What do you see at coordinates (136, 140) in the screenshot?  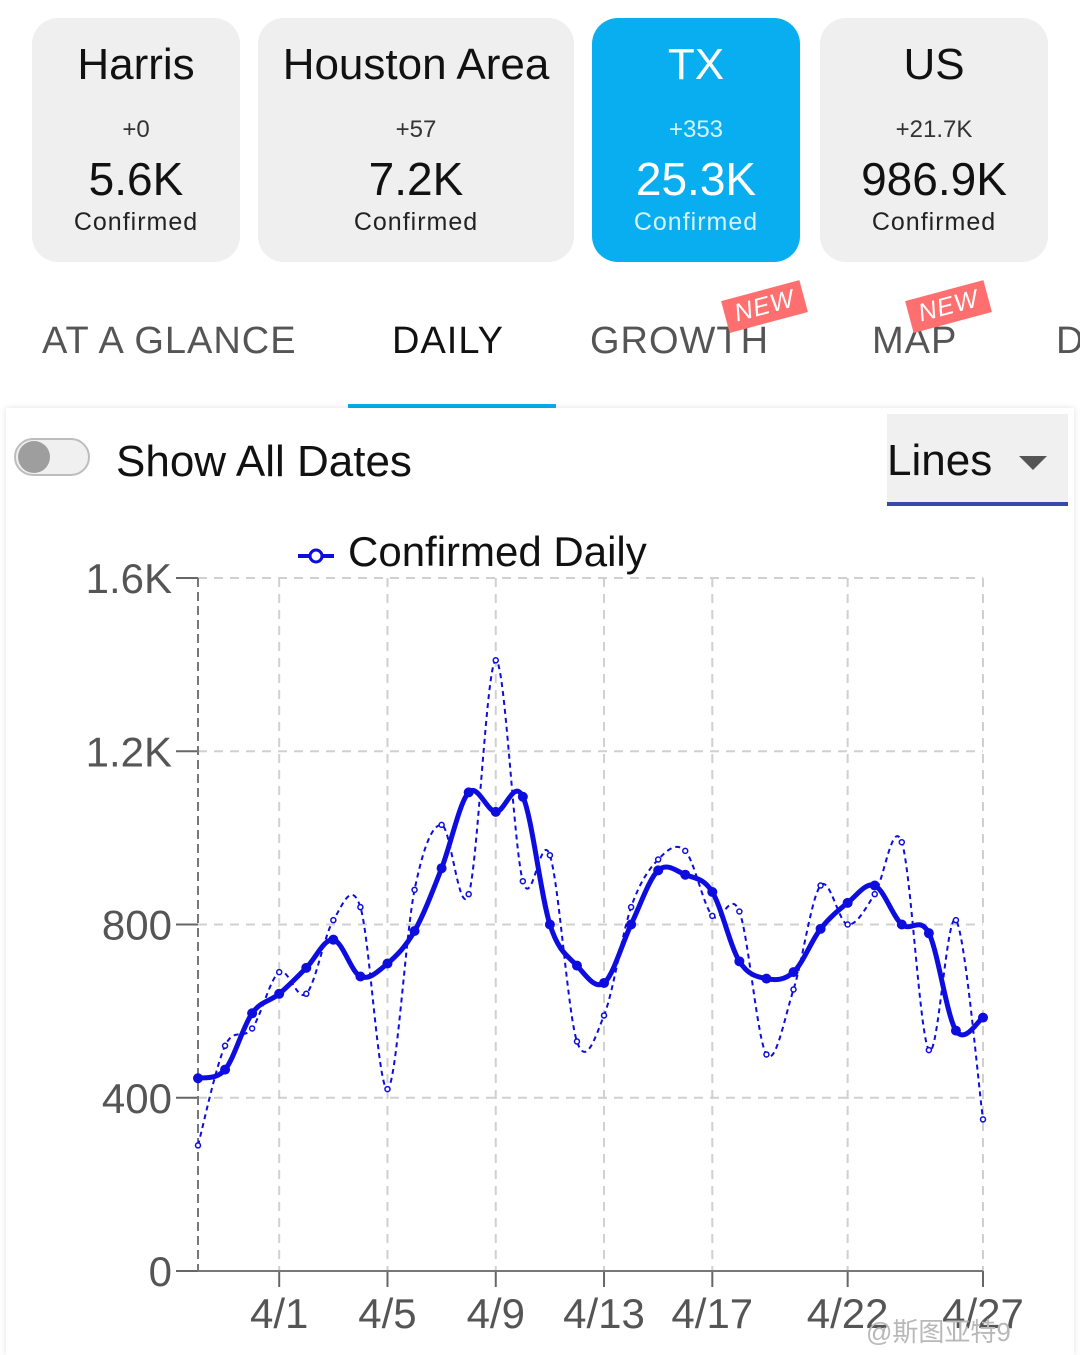 I see `region-card-harris: Harris +0 5.6K Confirmed` at bounding box center [136, 140].